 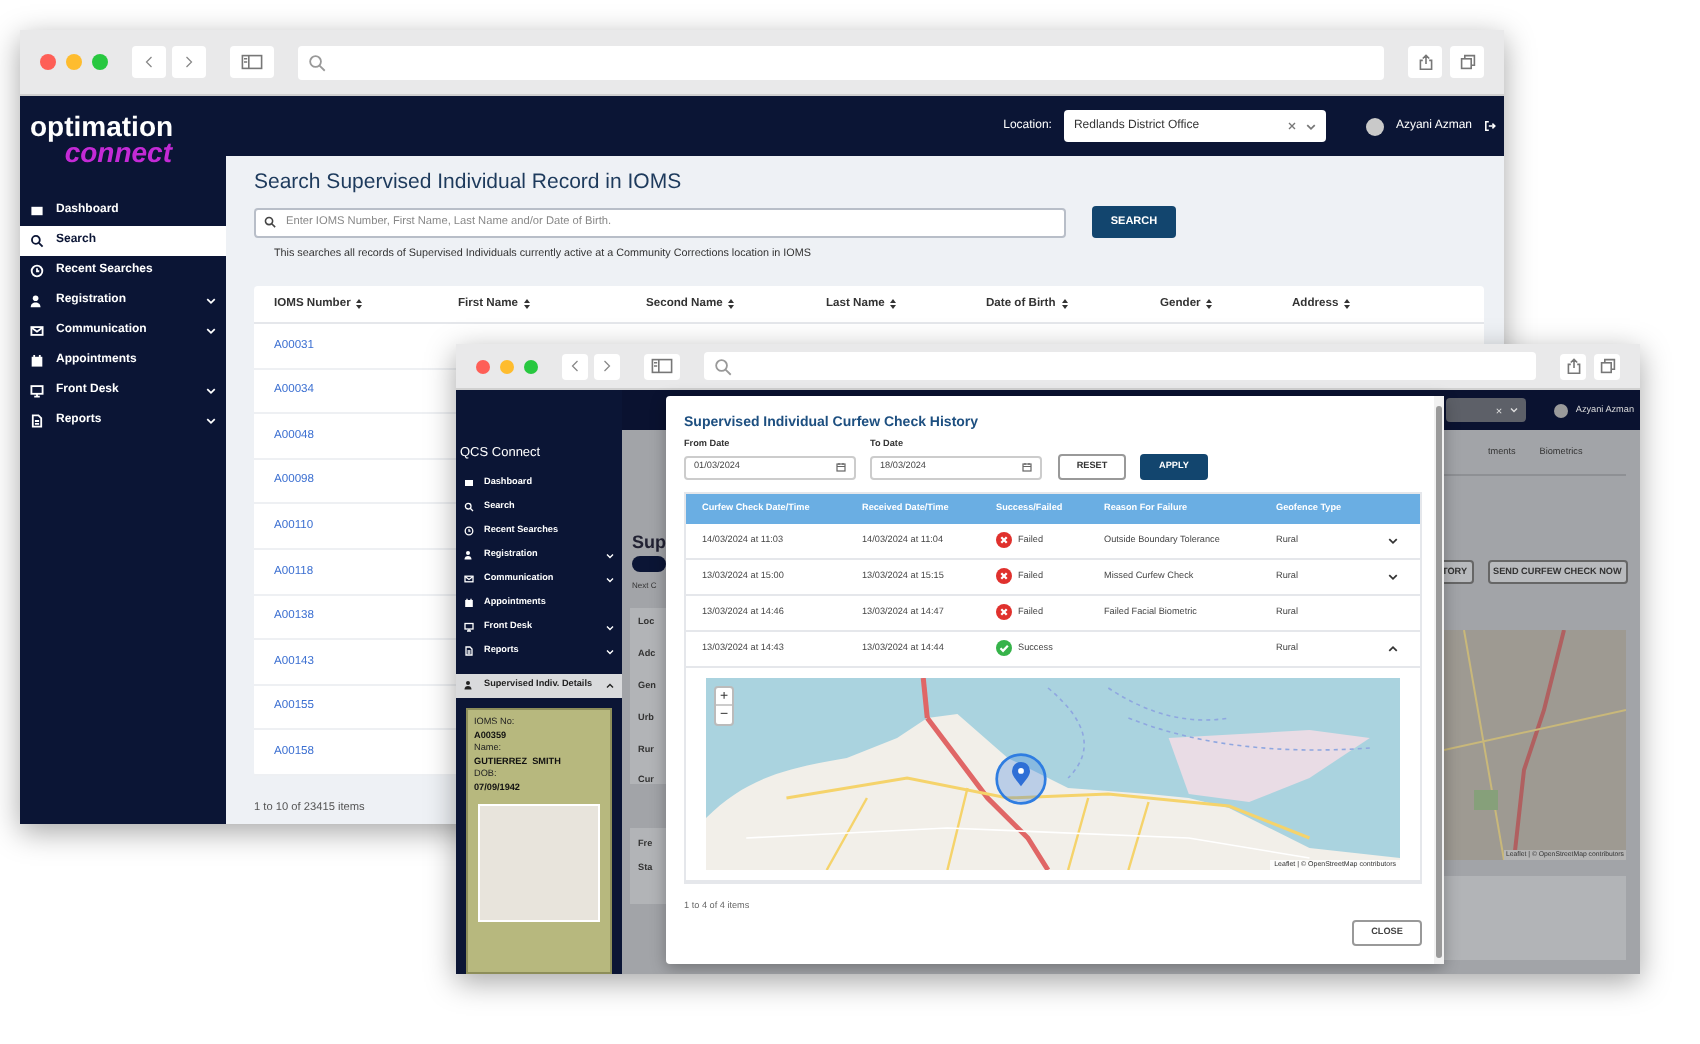 What do you see at coordinates (1490, 126) in the screenshot?
I see `logout-icon` at bounding box center [1490, 126].